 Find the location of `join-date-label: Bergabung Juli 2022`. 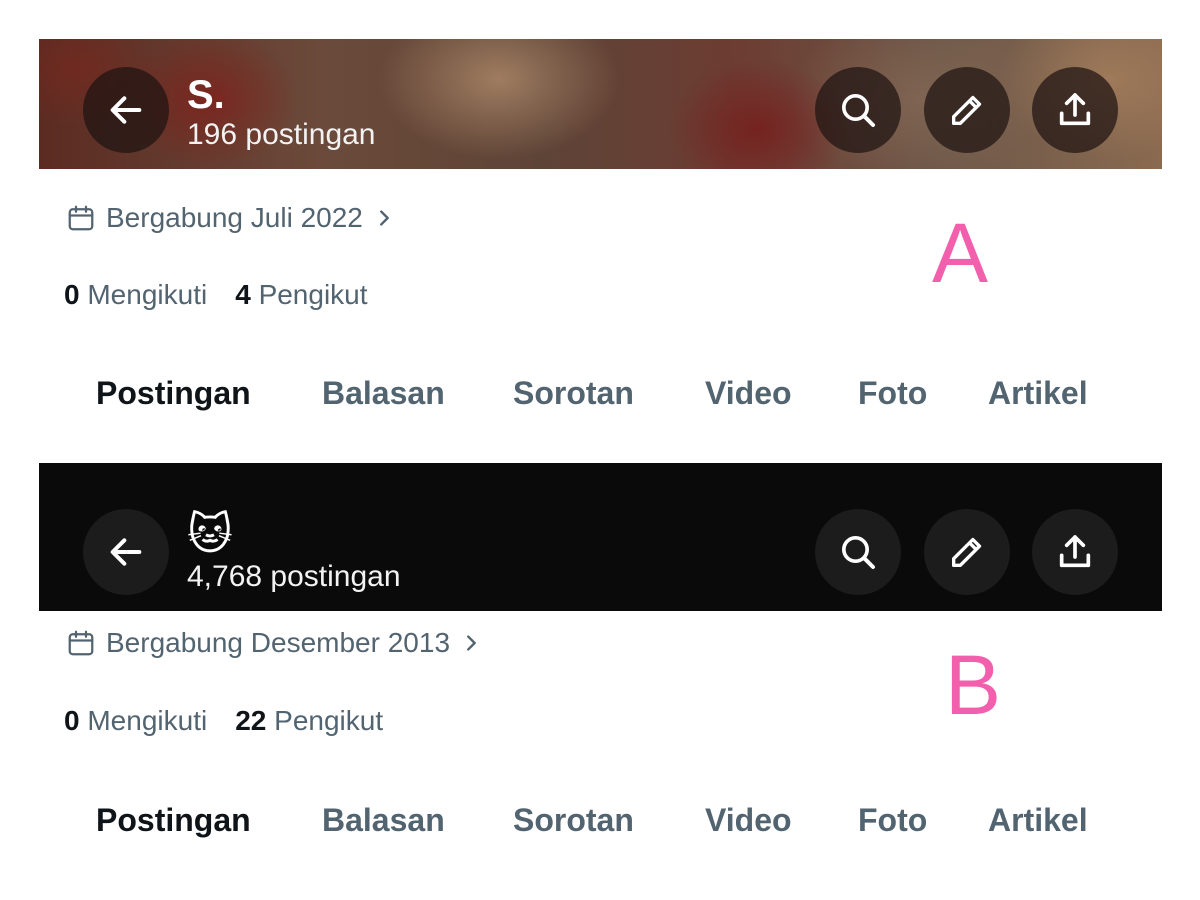

join-date-label: Bergabung Juli 2022 is located at coordinates (234, 217).